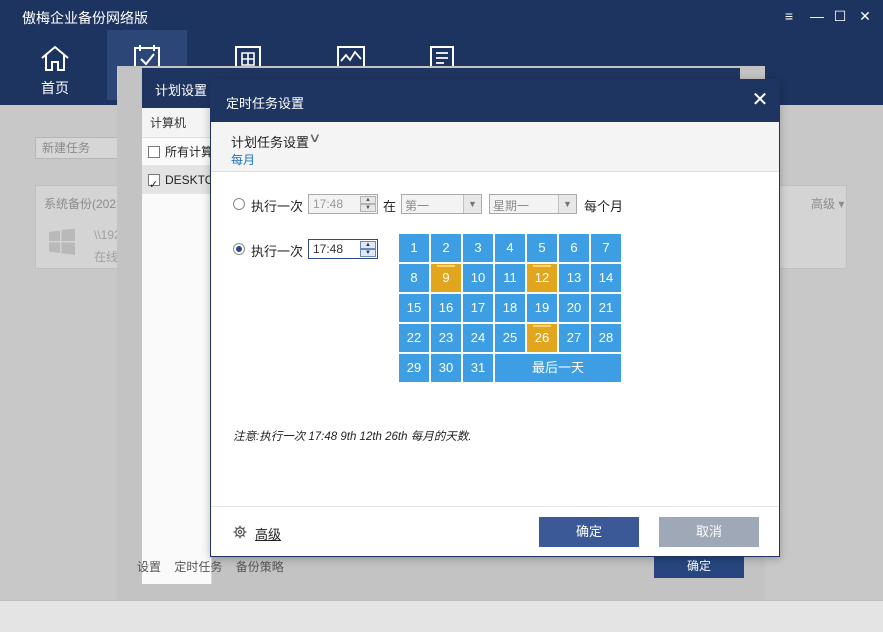  What do you see at coordinates (510, 248) in the screenshot?
I see `calendar-day-4: 4` at bounding box center [510, 248].